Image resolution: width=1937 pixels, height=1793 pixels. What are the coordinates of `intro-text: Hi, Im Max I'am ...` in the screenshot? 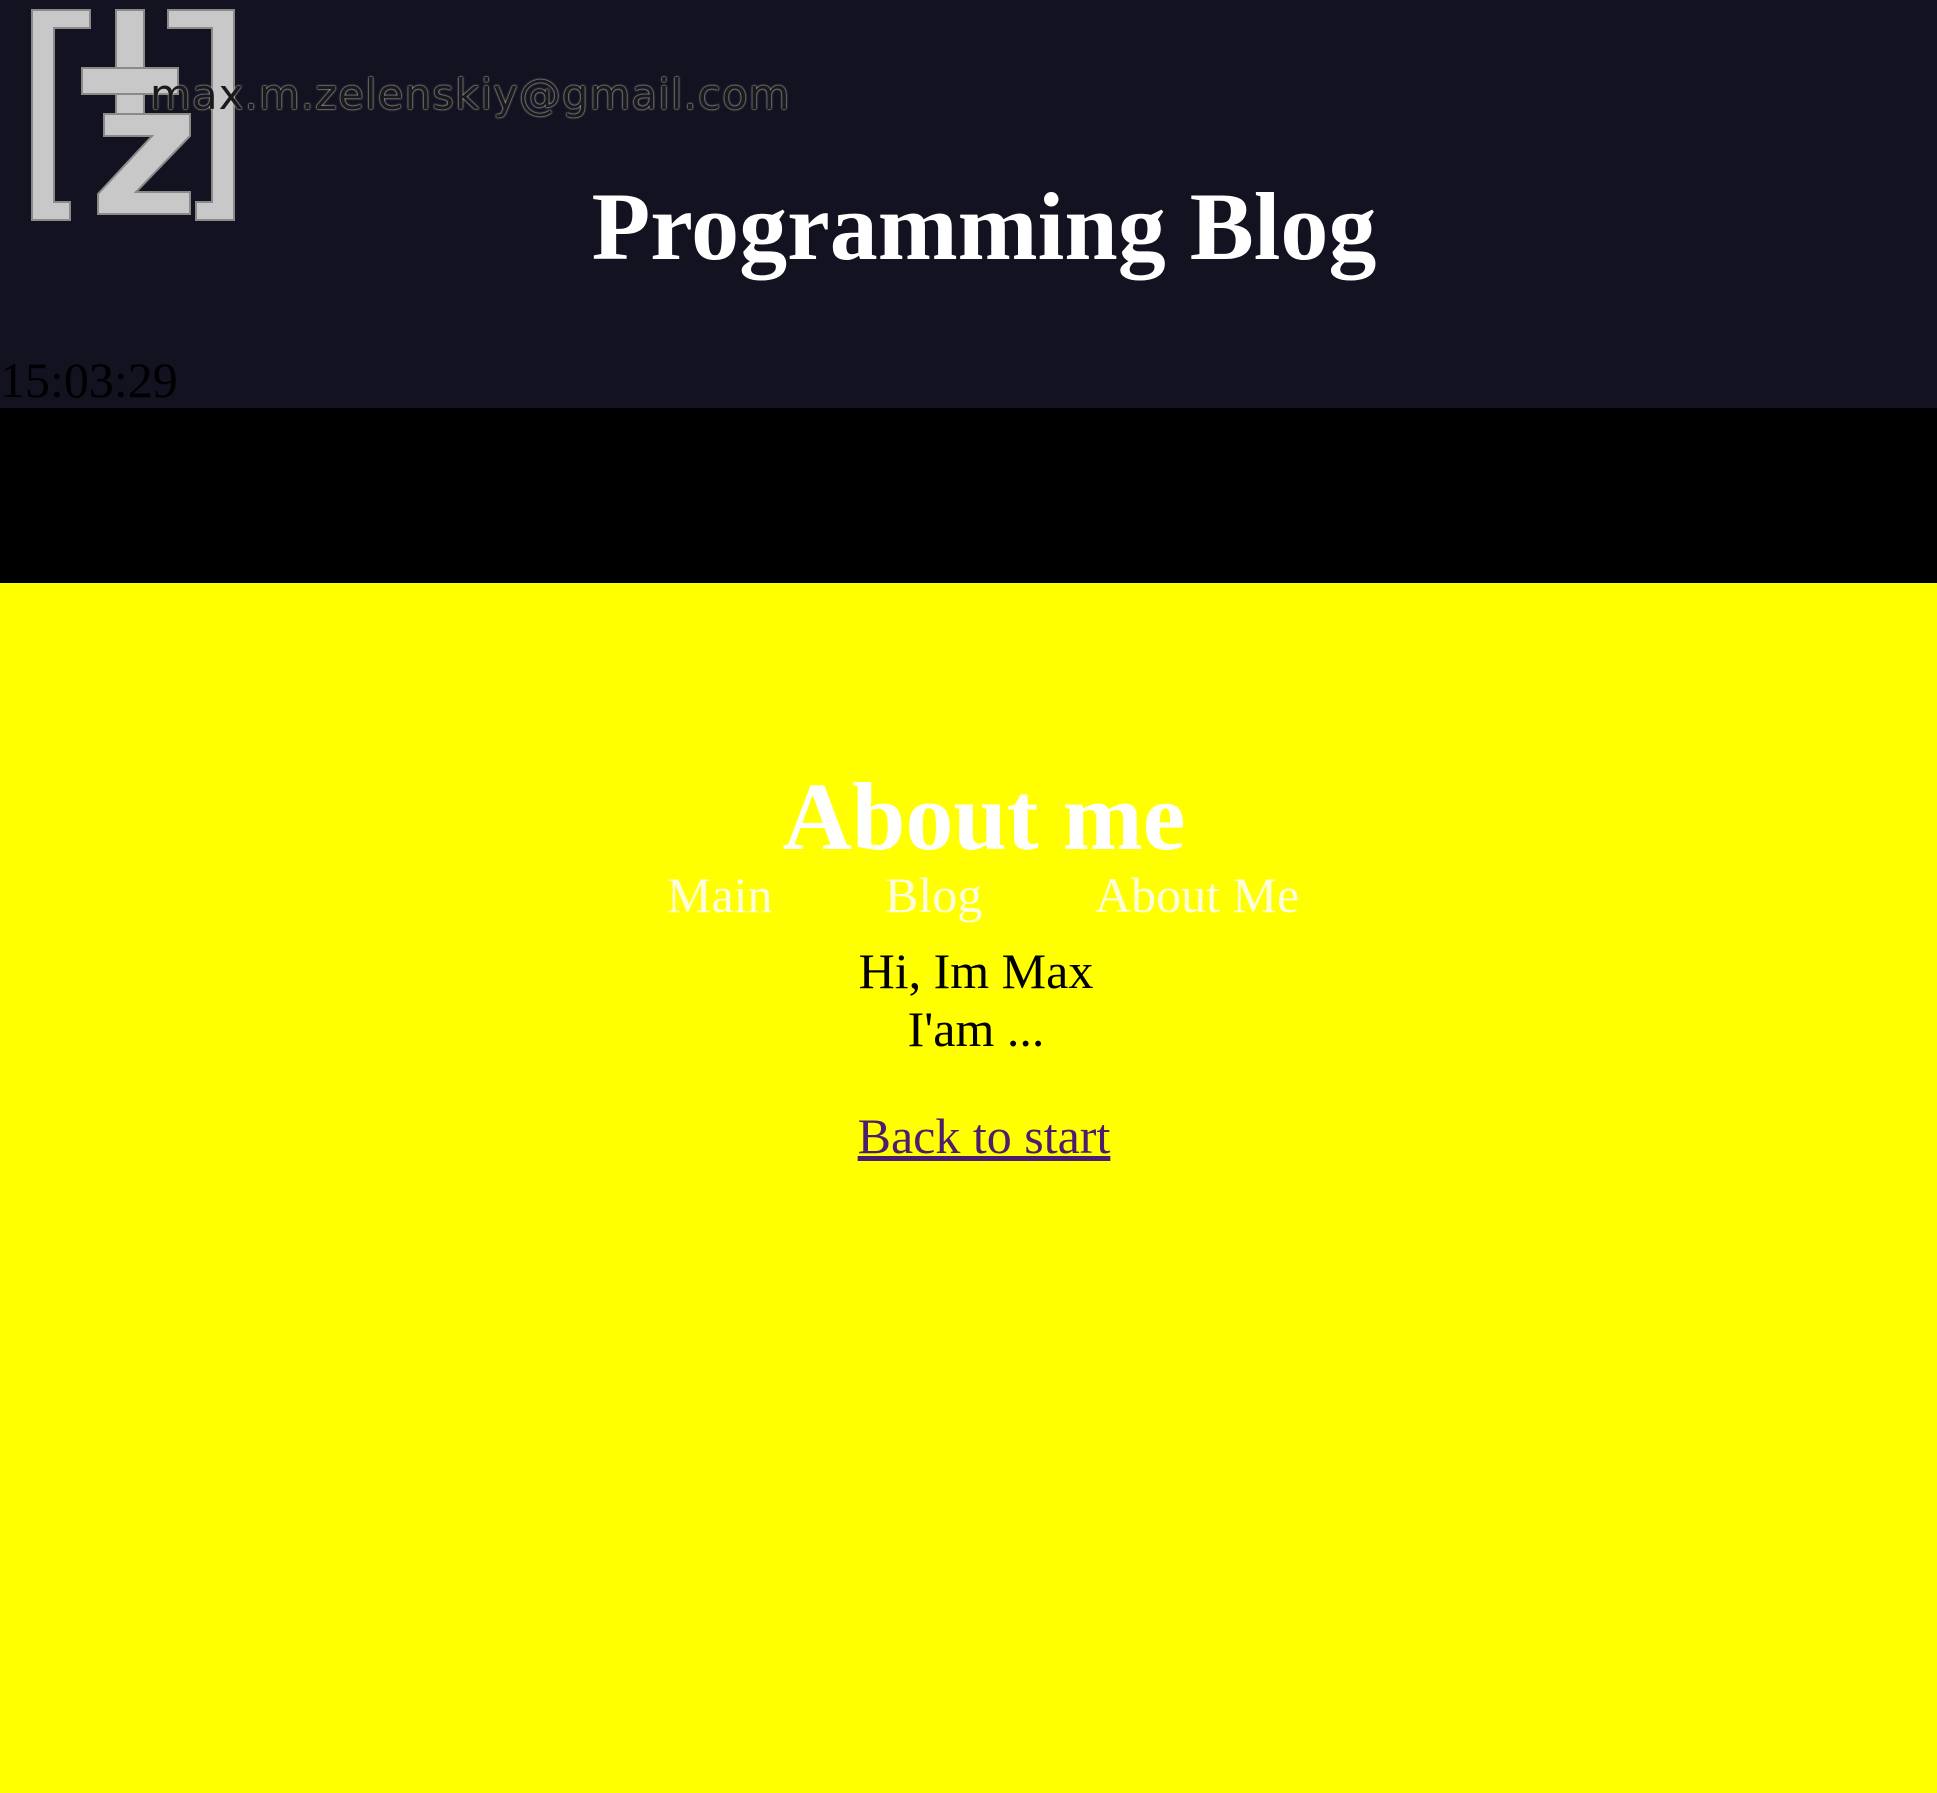 It's located at (968, 1000).